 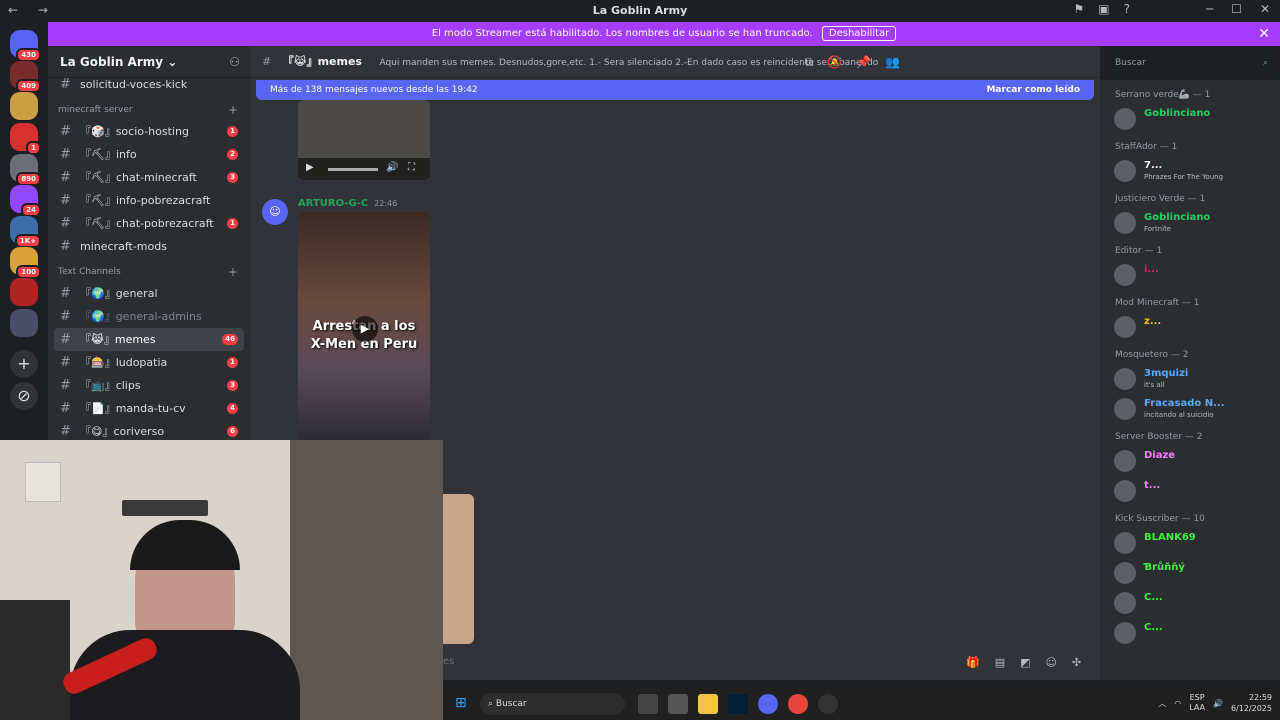 I want to click on previous-video: ▶ 🔊 ⛶, so click(x=364, y=140).